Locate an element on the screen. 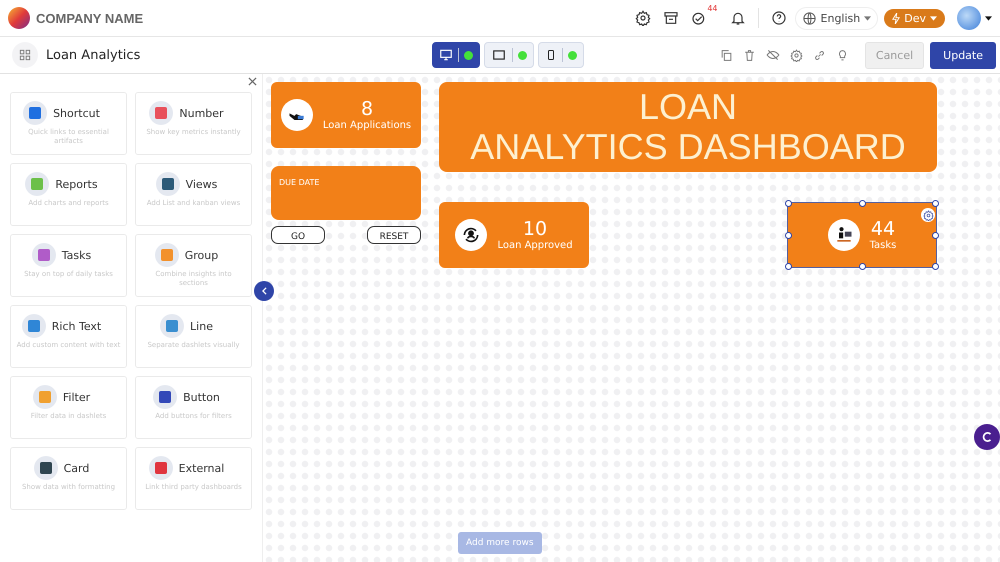  widget-title: Rich Text is located at coordinates (77, 326).